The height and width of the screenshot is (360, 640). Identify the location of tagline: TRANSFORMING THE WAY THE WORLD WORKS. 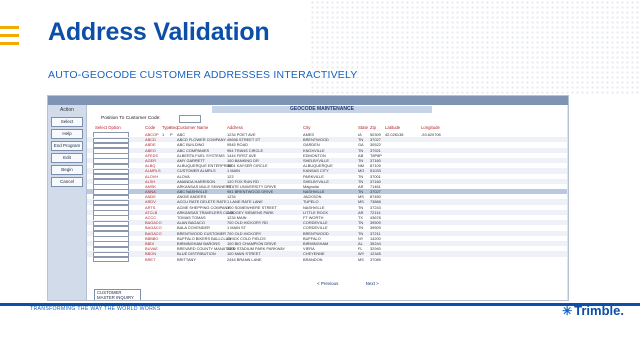
(95, 309).